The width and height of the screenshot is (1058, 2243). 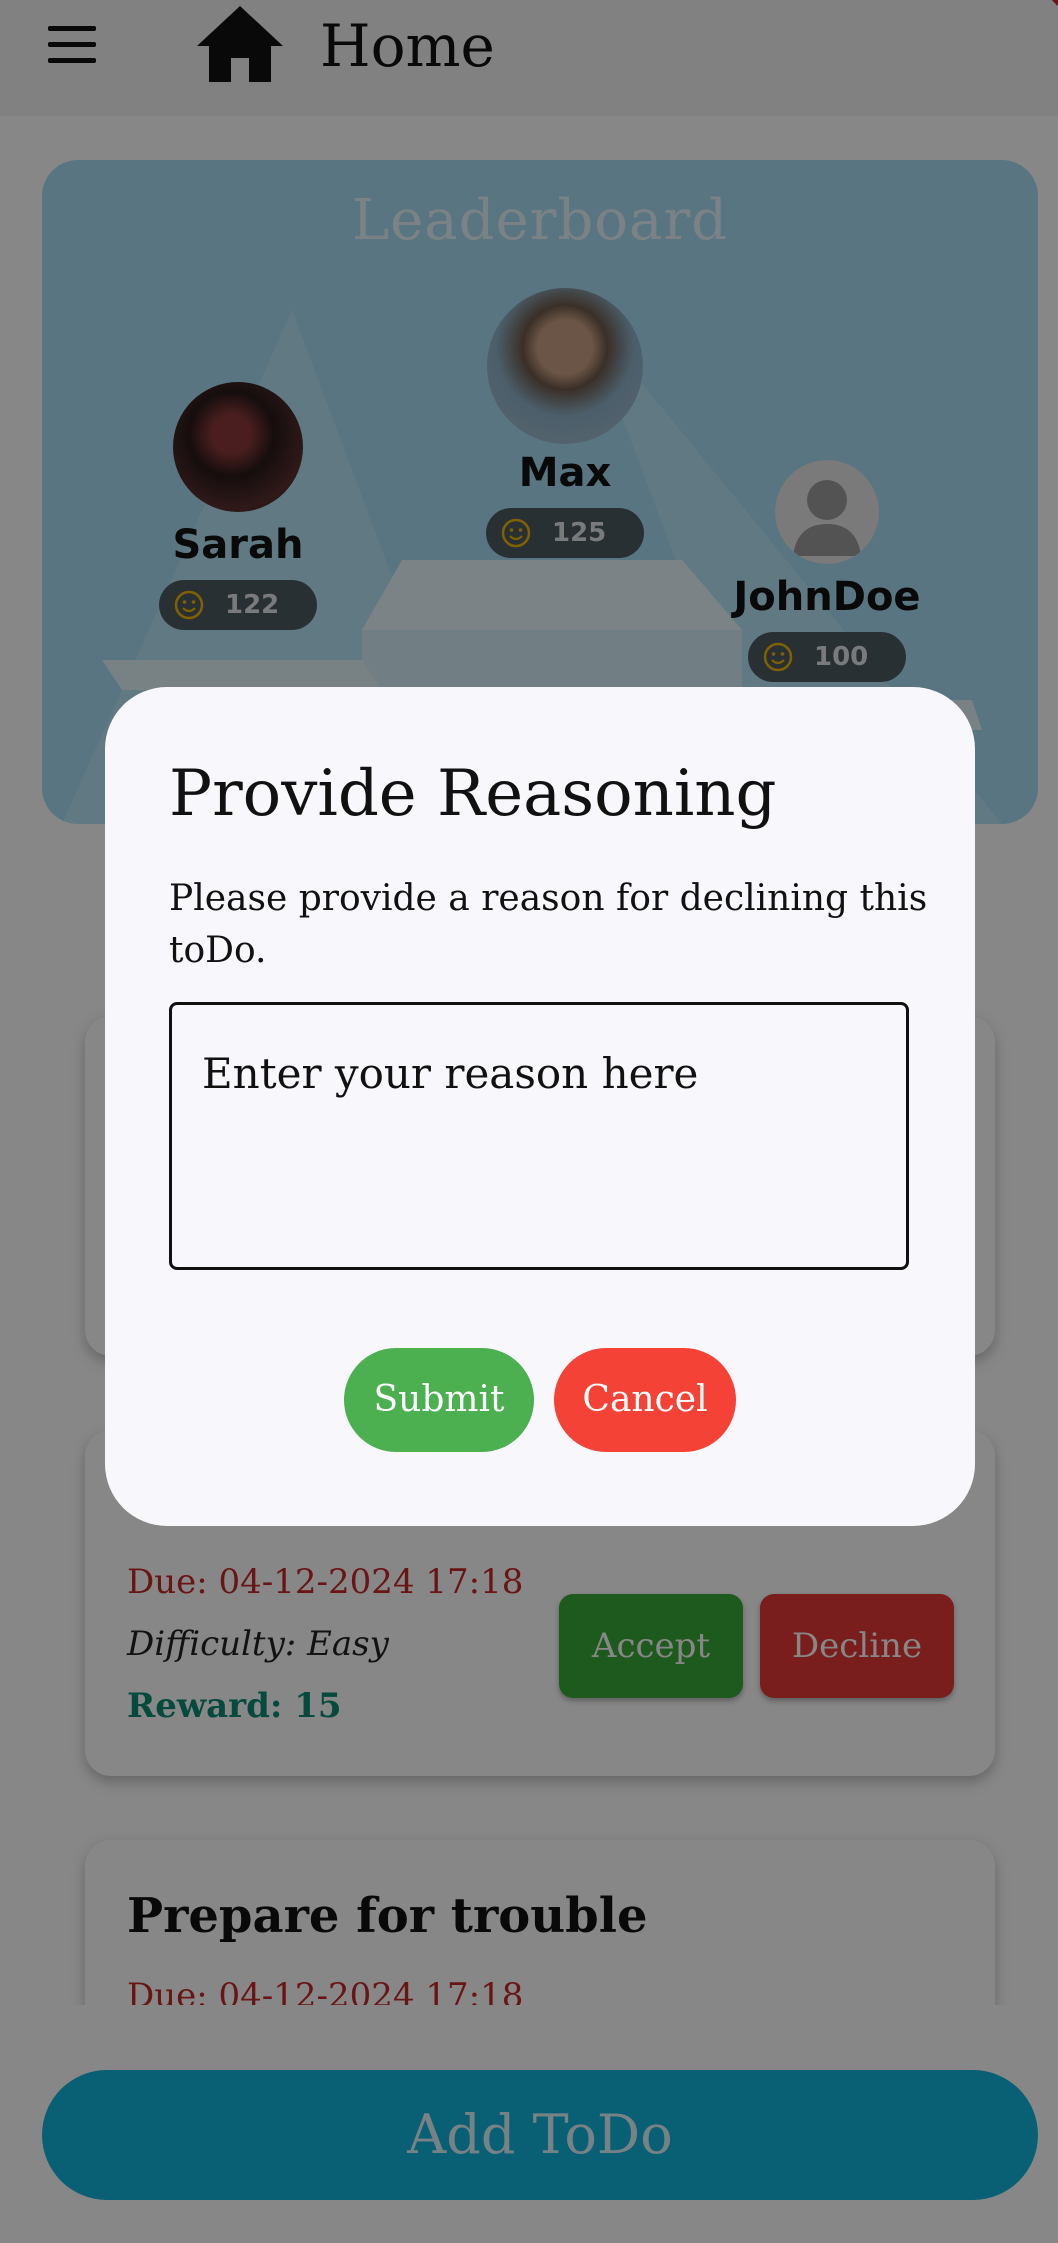 What do you see at coordinates (645, 1400) in the screenshot?
I see `cancel-button: Cancel` at bounding box center [645, 1400].